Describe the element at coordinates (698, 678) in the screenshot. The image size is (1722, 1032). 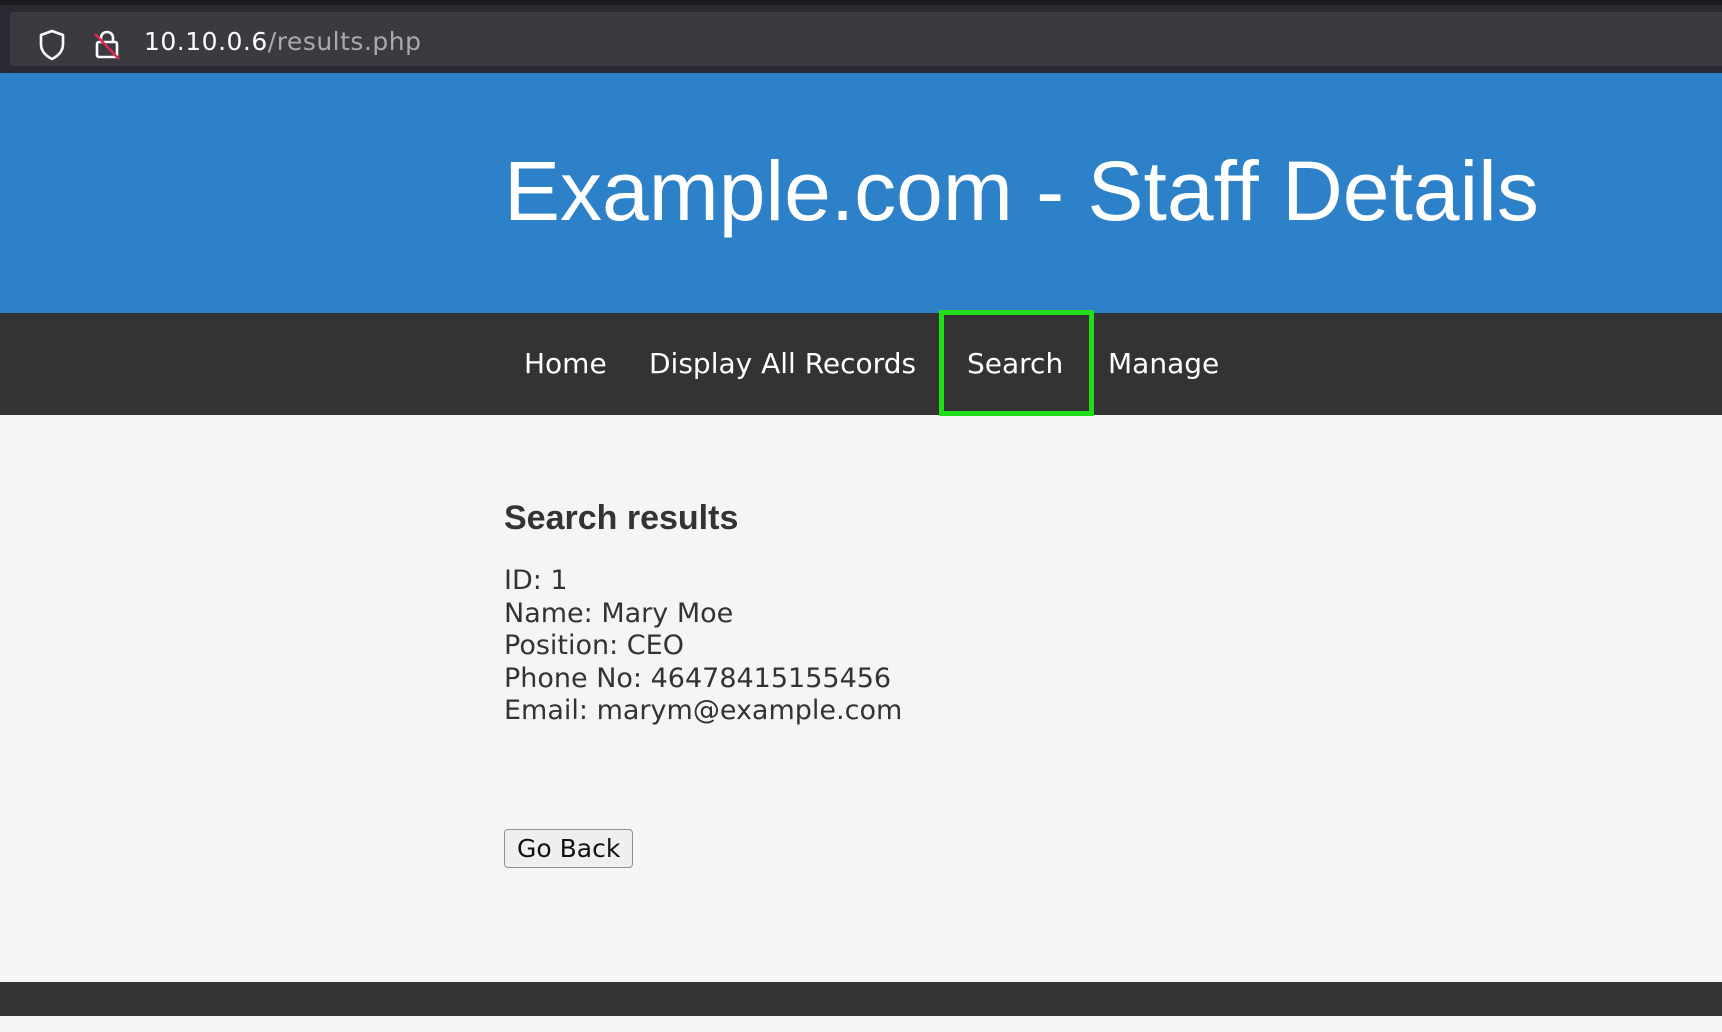
I see `record-phone: Phone No: 46478415155456` at that location.